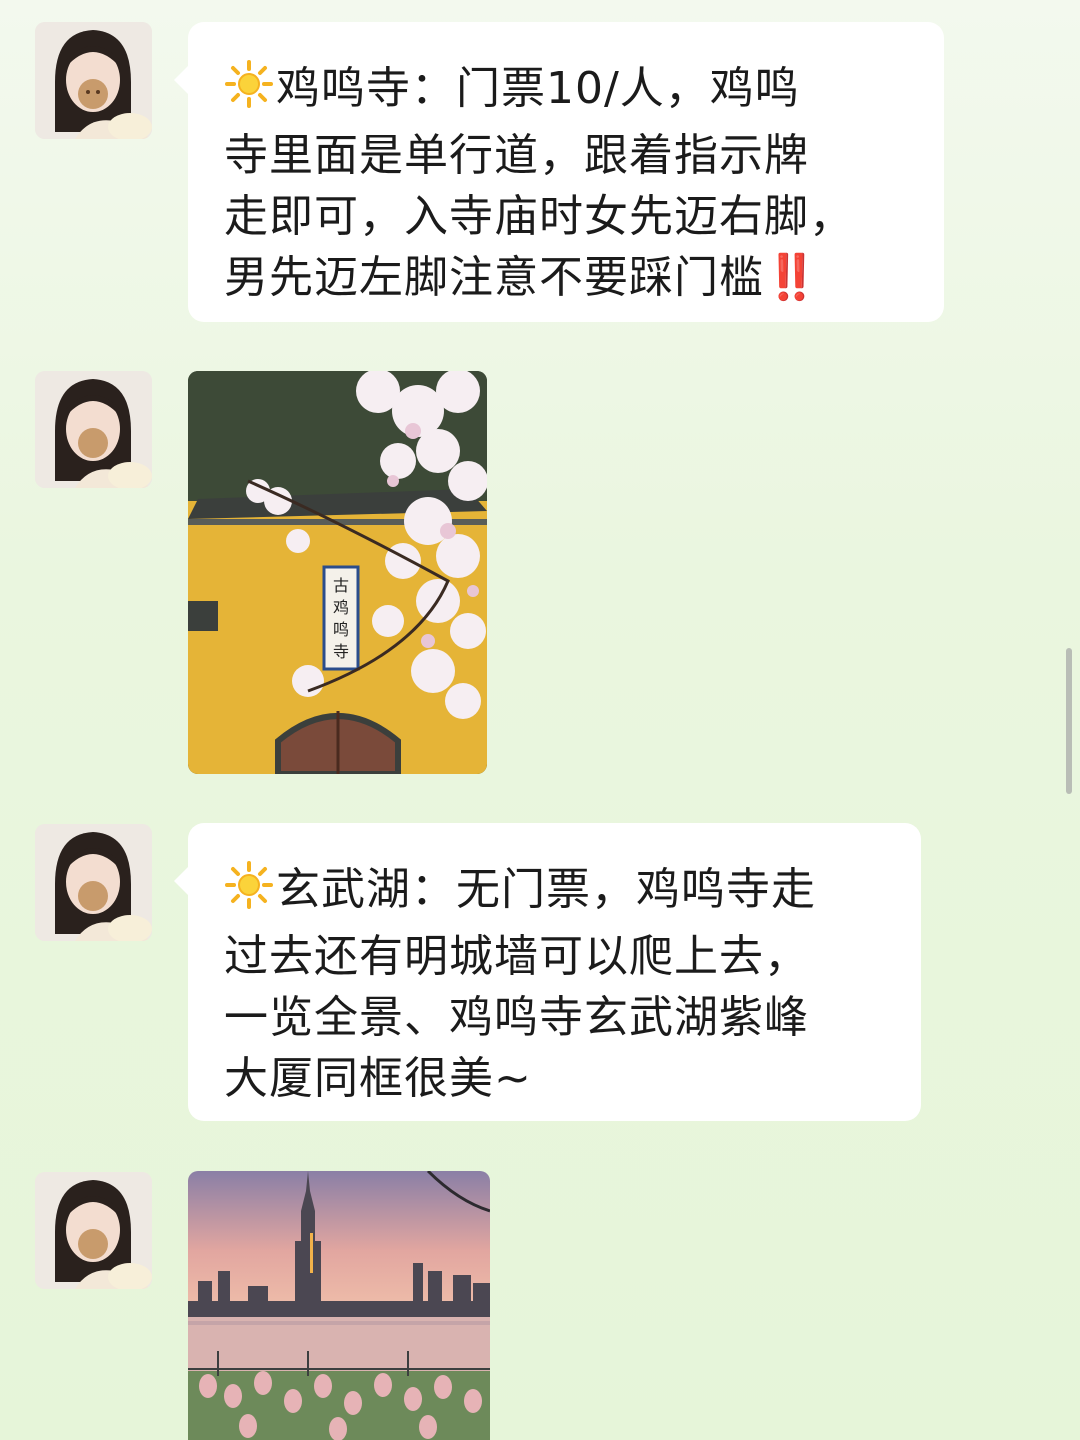 This screenshot has width=1080, height=1440. I want to click on double-exclamation-icon: ‼️, so click(792, 277).